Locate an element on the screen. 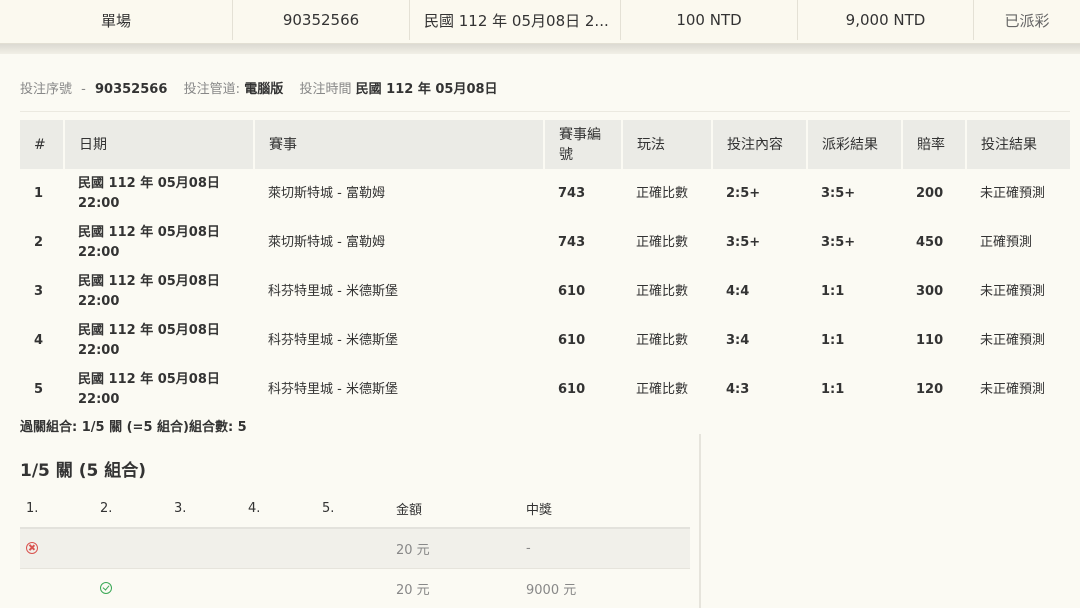  summary-serial: 90352566 is located at coordinates (321, 20).